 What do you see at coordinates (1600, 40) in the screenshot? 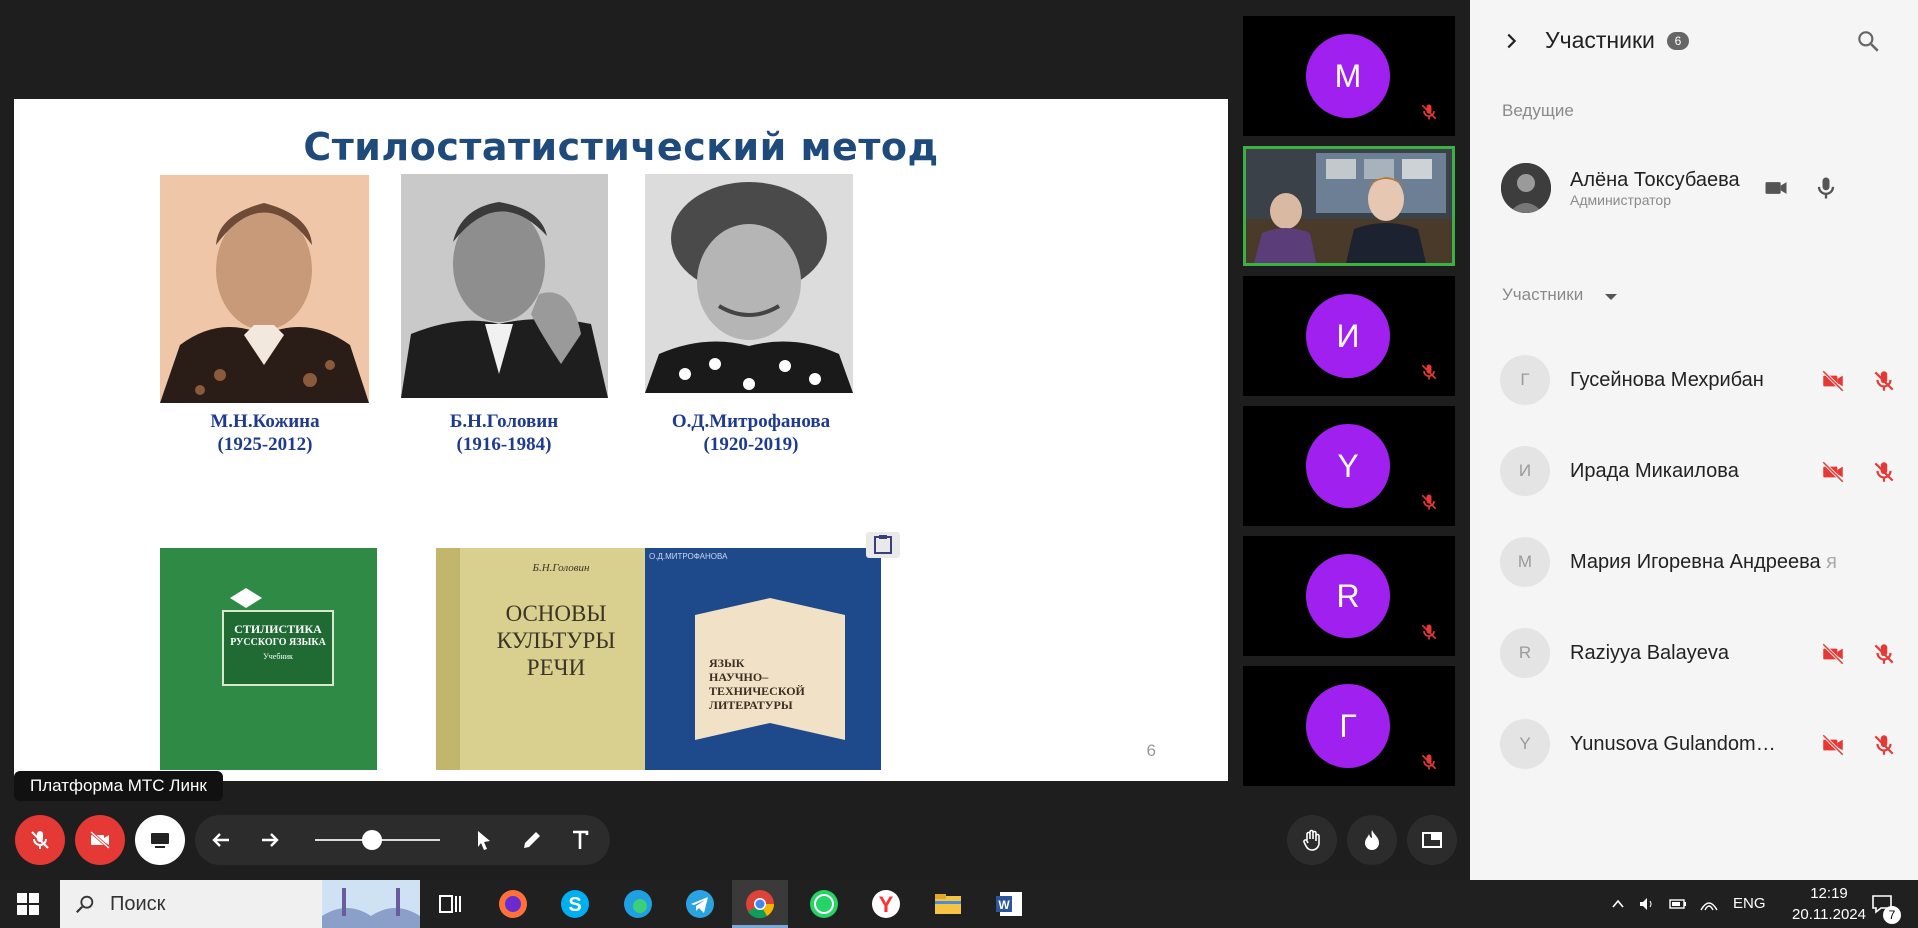
I see `panel-title: Участники` at bounding box center [1600, 40].